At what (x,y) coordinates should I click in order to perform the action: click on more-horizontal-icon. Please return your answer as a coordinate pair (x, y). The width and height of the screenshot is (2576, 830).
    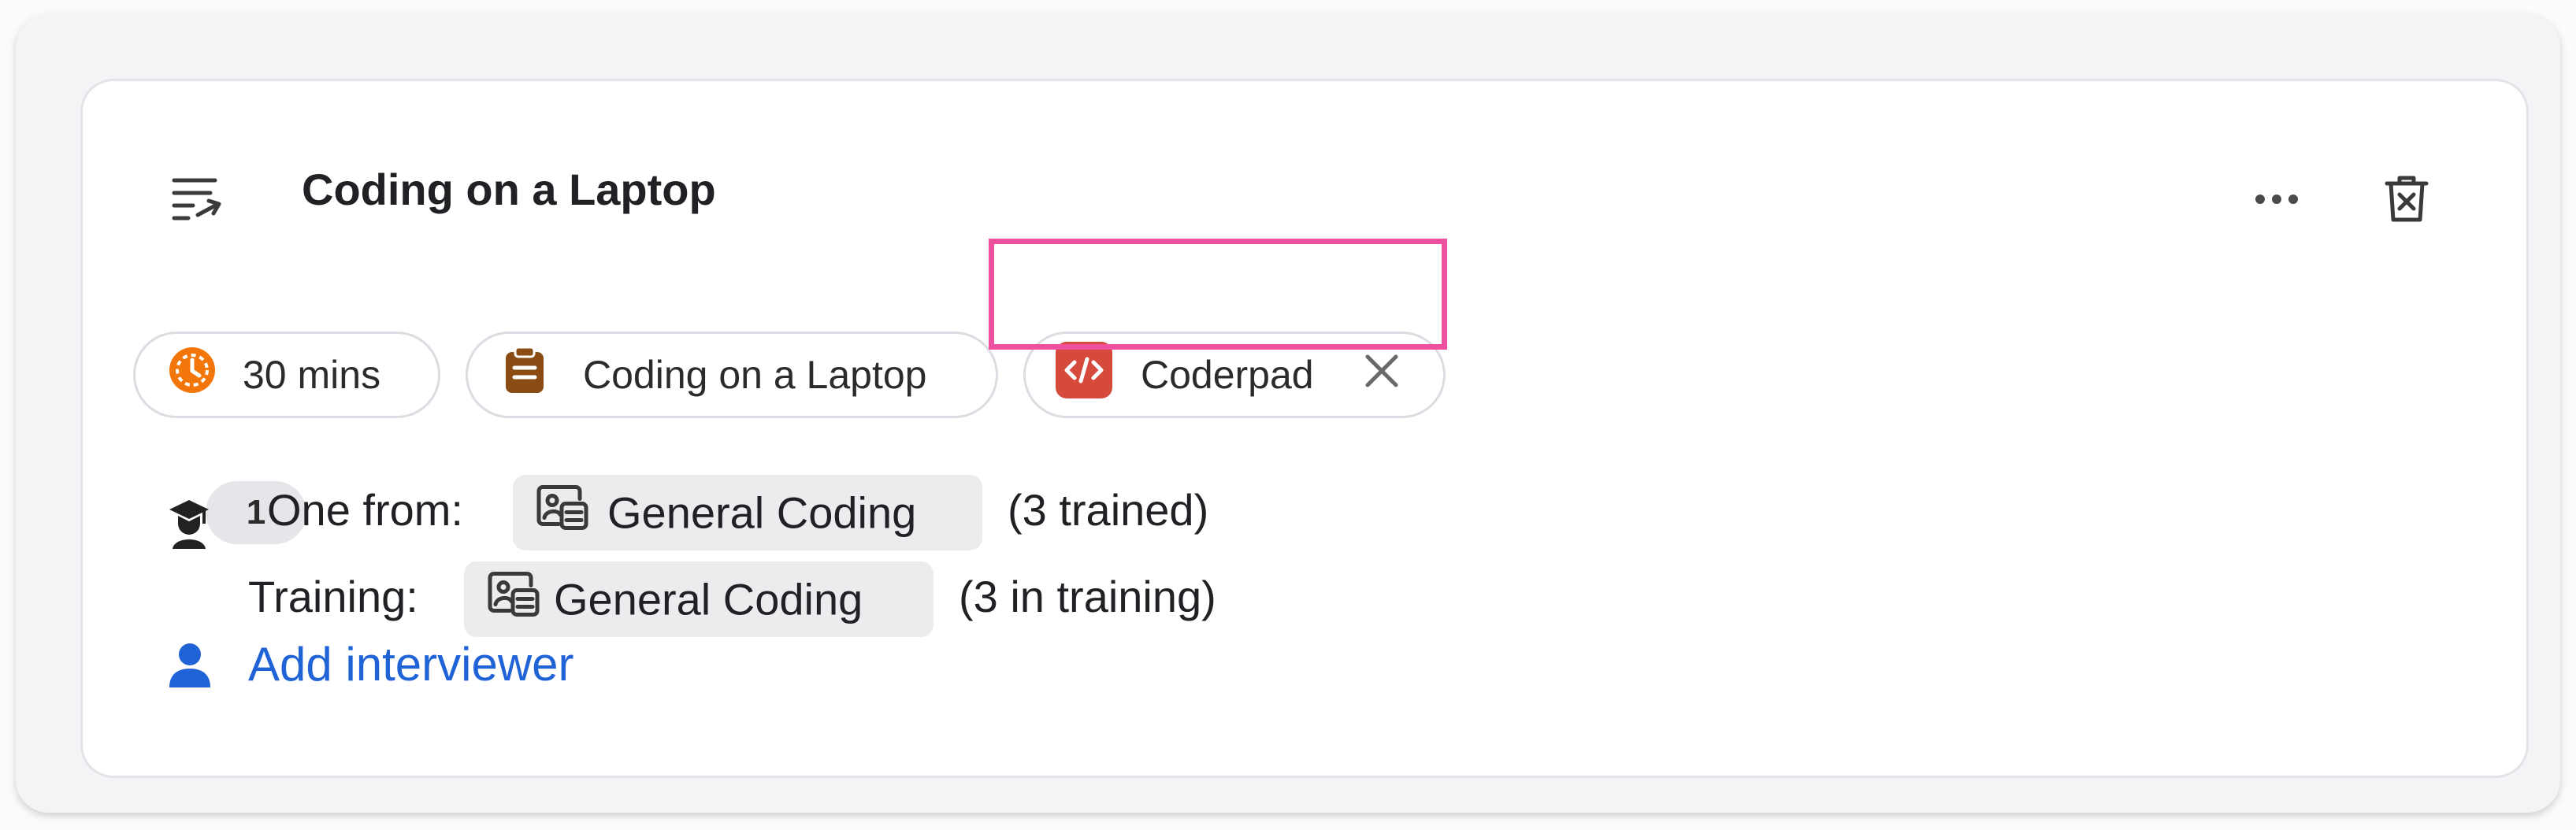
    Looking at the image, I should click on (2276, 199).